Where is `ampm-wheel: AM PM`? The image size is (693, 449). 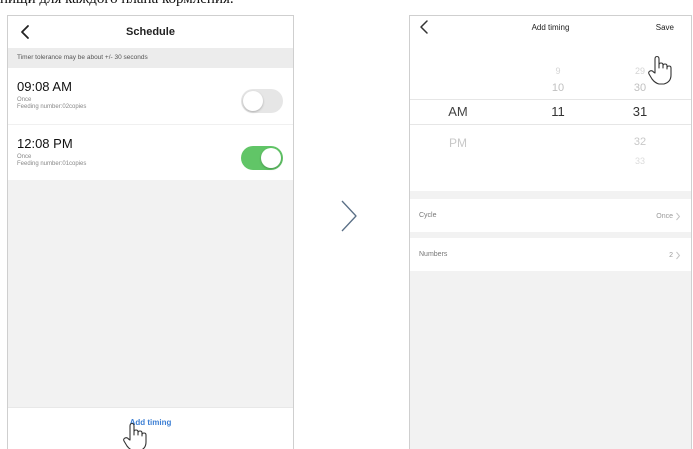 ampm-wheel: AM PM is located at coordinates (458, 116).